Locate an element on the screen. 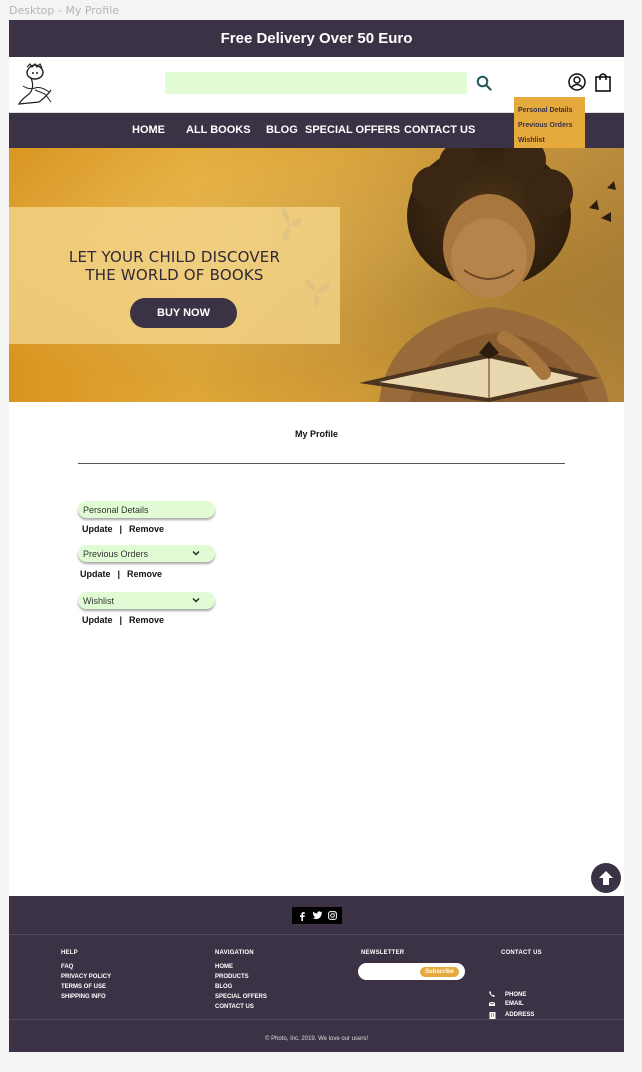  search-icon is located at coordinates (484, 83).